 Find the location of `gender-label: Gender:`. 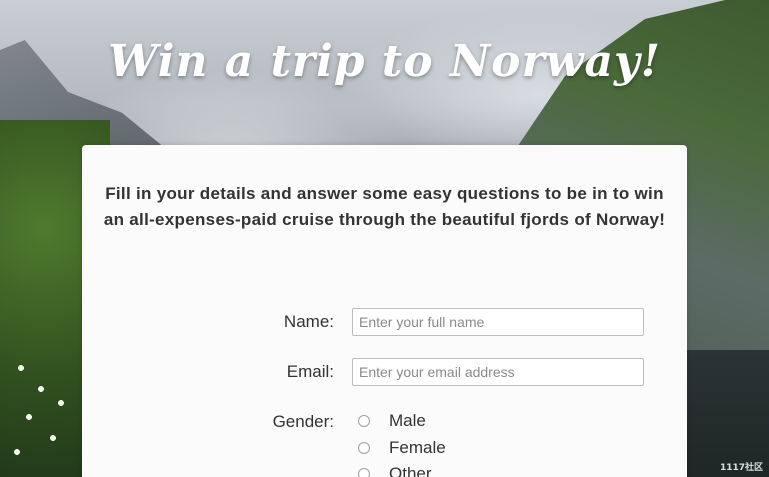

gender-label: Gender: is located at coordinates (303, 421).